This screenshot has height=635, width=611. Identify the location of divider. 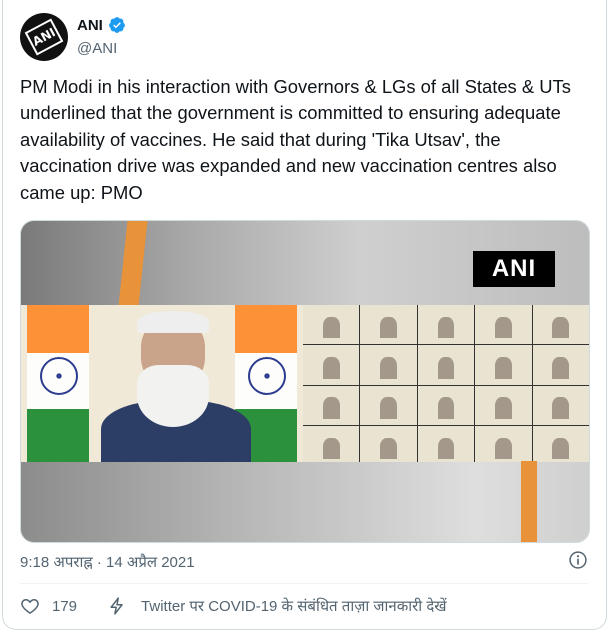
(304, 583).